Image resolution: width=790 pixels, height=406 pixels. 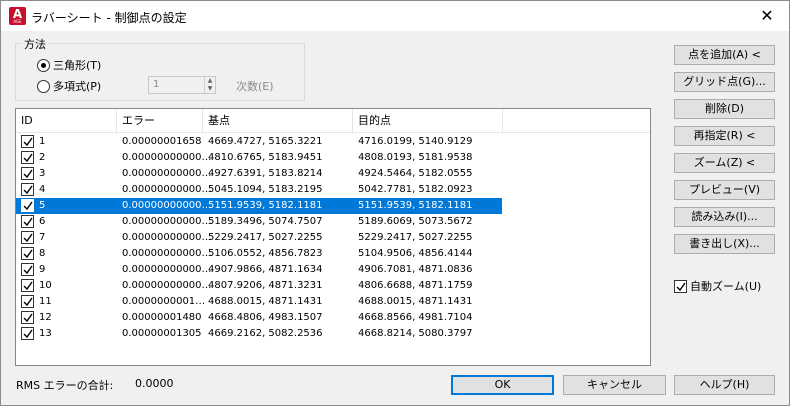 I want to click on window-title: ラバーシート - 制御点の設定, so click(x=109, y=18).